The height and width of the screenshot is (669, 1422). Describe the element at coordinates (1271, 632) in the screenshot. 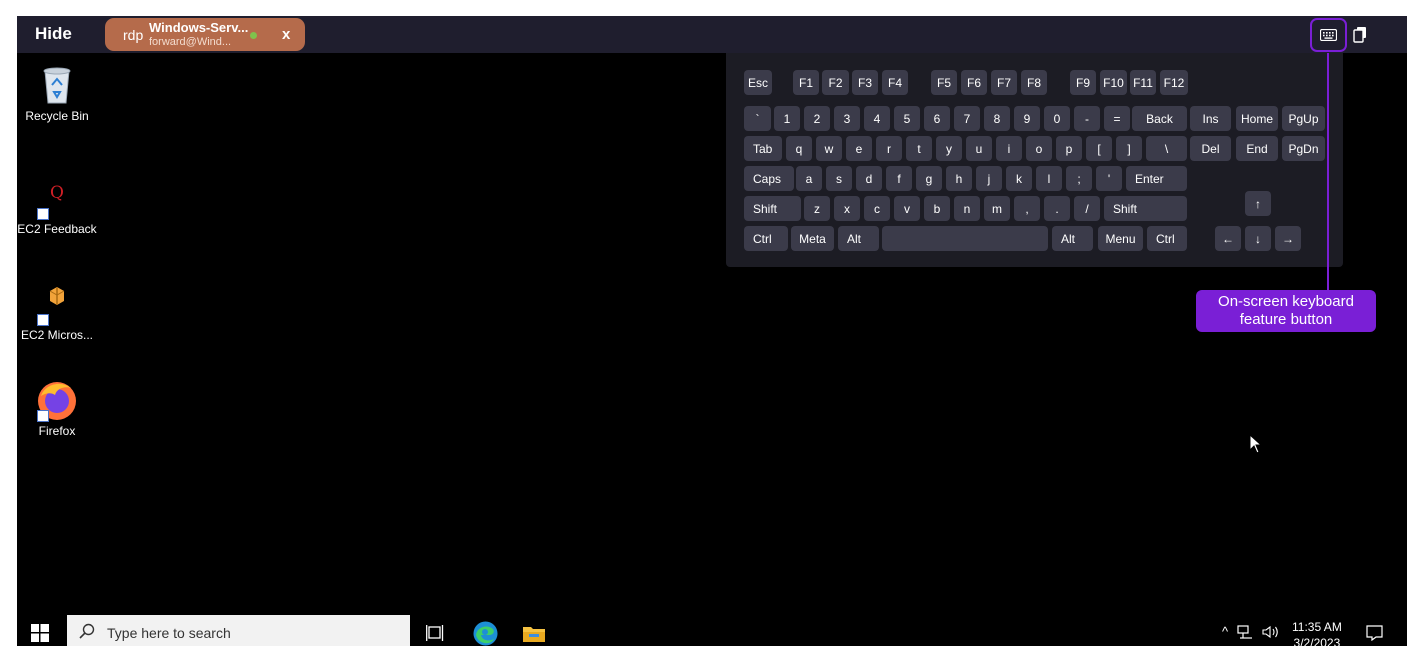

I see `volume-icon` at that location.